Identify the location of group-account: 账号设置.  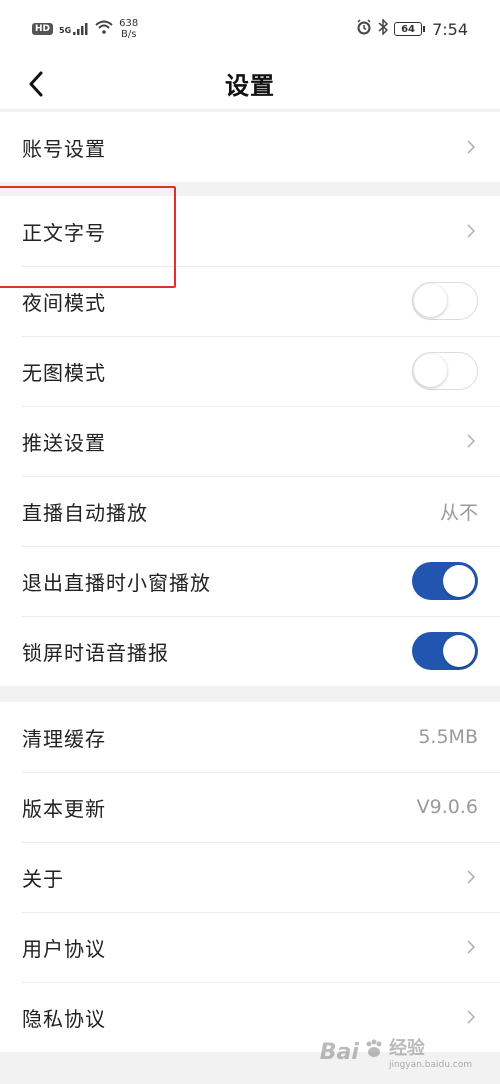
(250, 147).